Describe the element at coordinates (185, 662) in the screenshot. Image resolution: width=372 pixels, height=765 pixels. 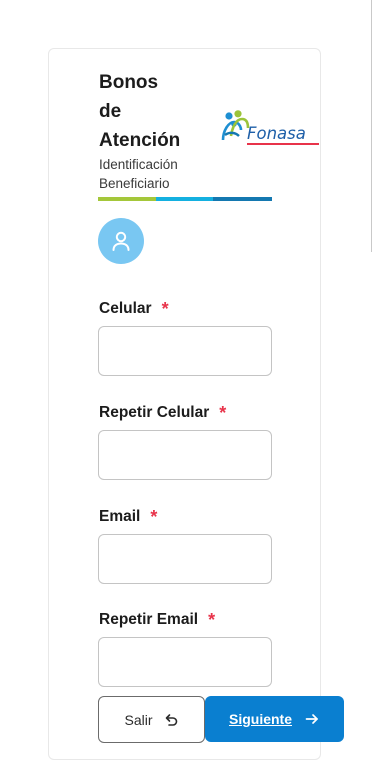
I see `repetir-email-input` at that location.